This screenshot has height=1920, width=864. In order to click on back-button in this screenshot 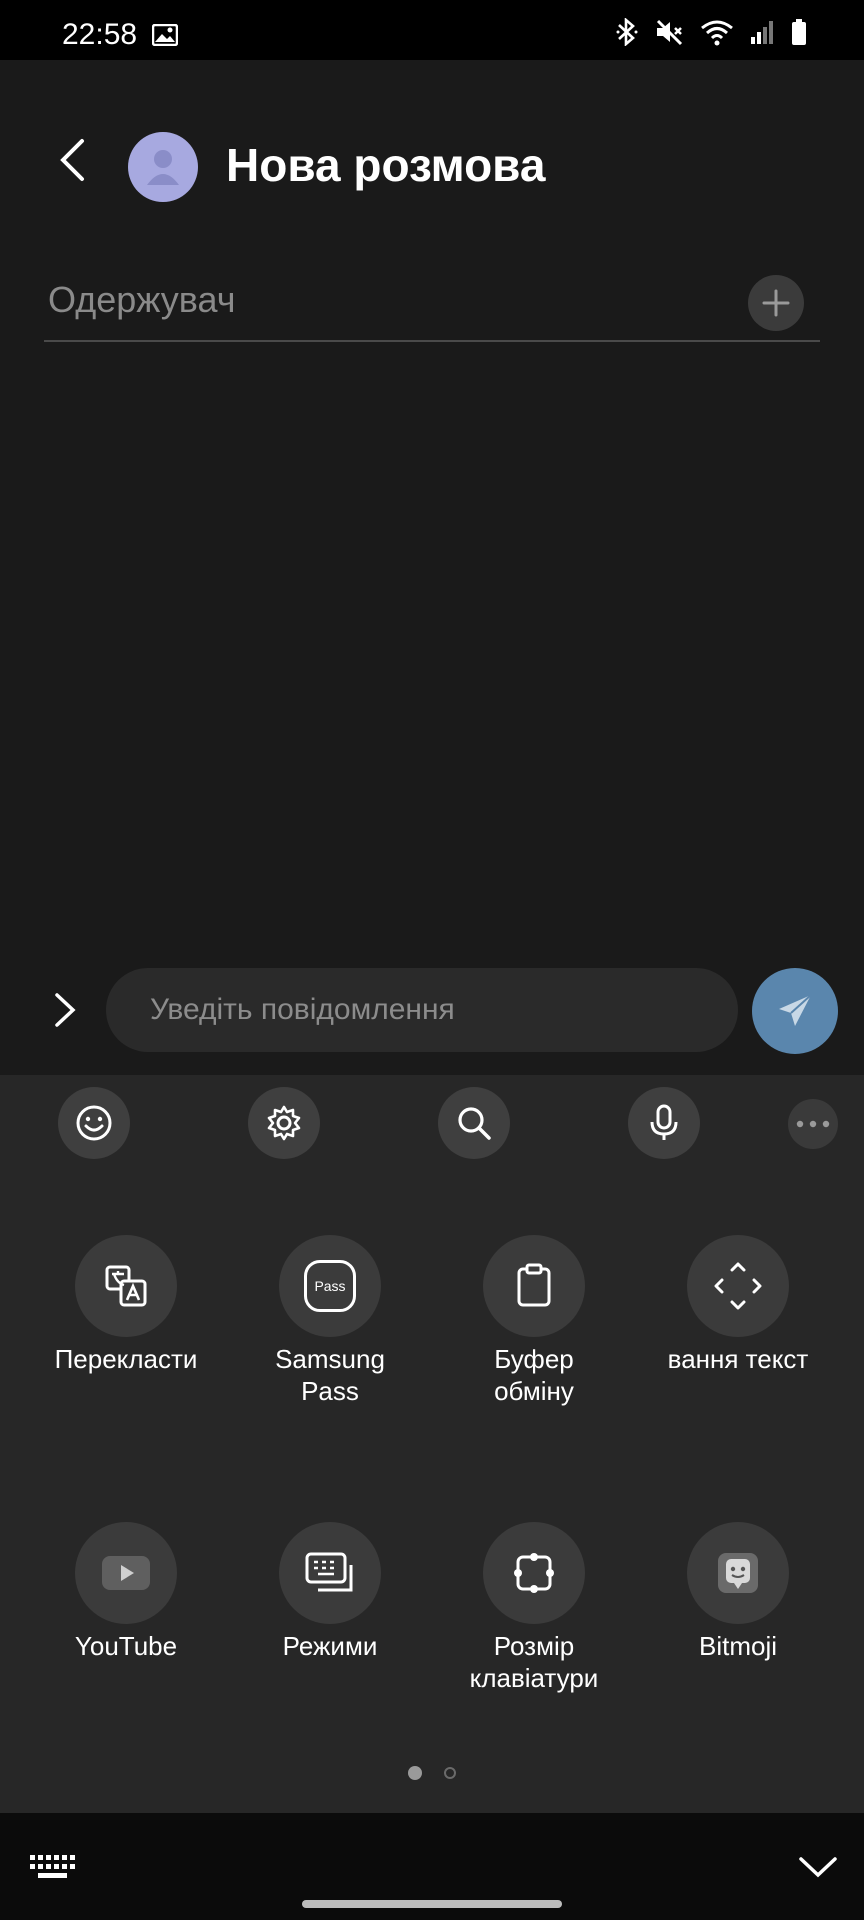, I will do `click(72, 160)`.